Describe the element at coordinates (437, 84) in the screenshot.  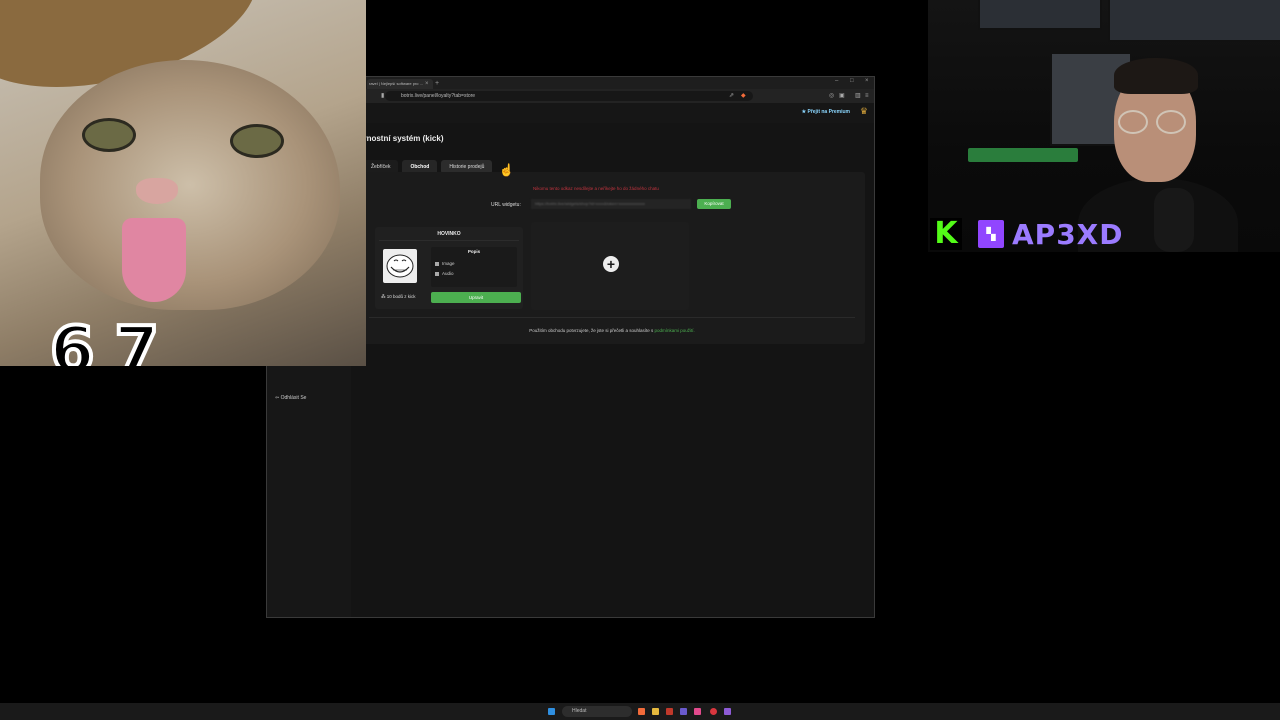
I see `new-tab-icon: +` at that location.